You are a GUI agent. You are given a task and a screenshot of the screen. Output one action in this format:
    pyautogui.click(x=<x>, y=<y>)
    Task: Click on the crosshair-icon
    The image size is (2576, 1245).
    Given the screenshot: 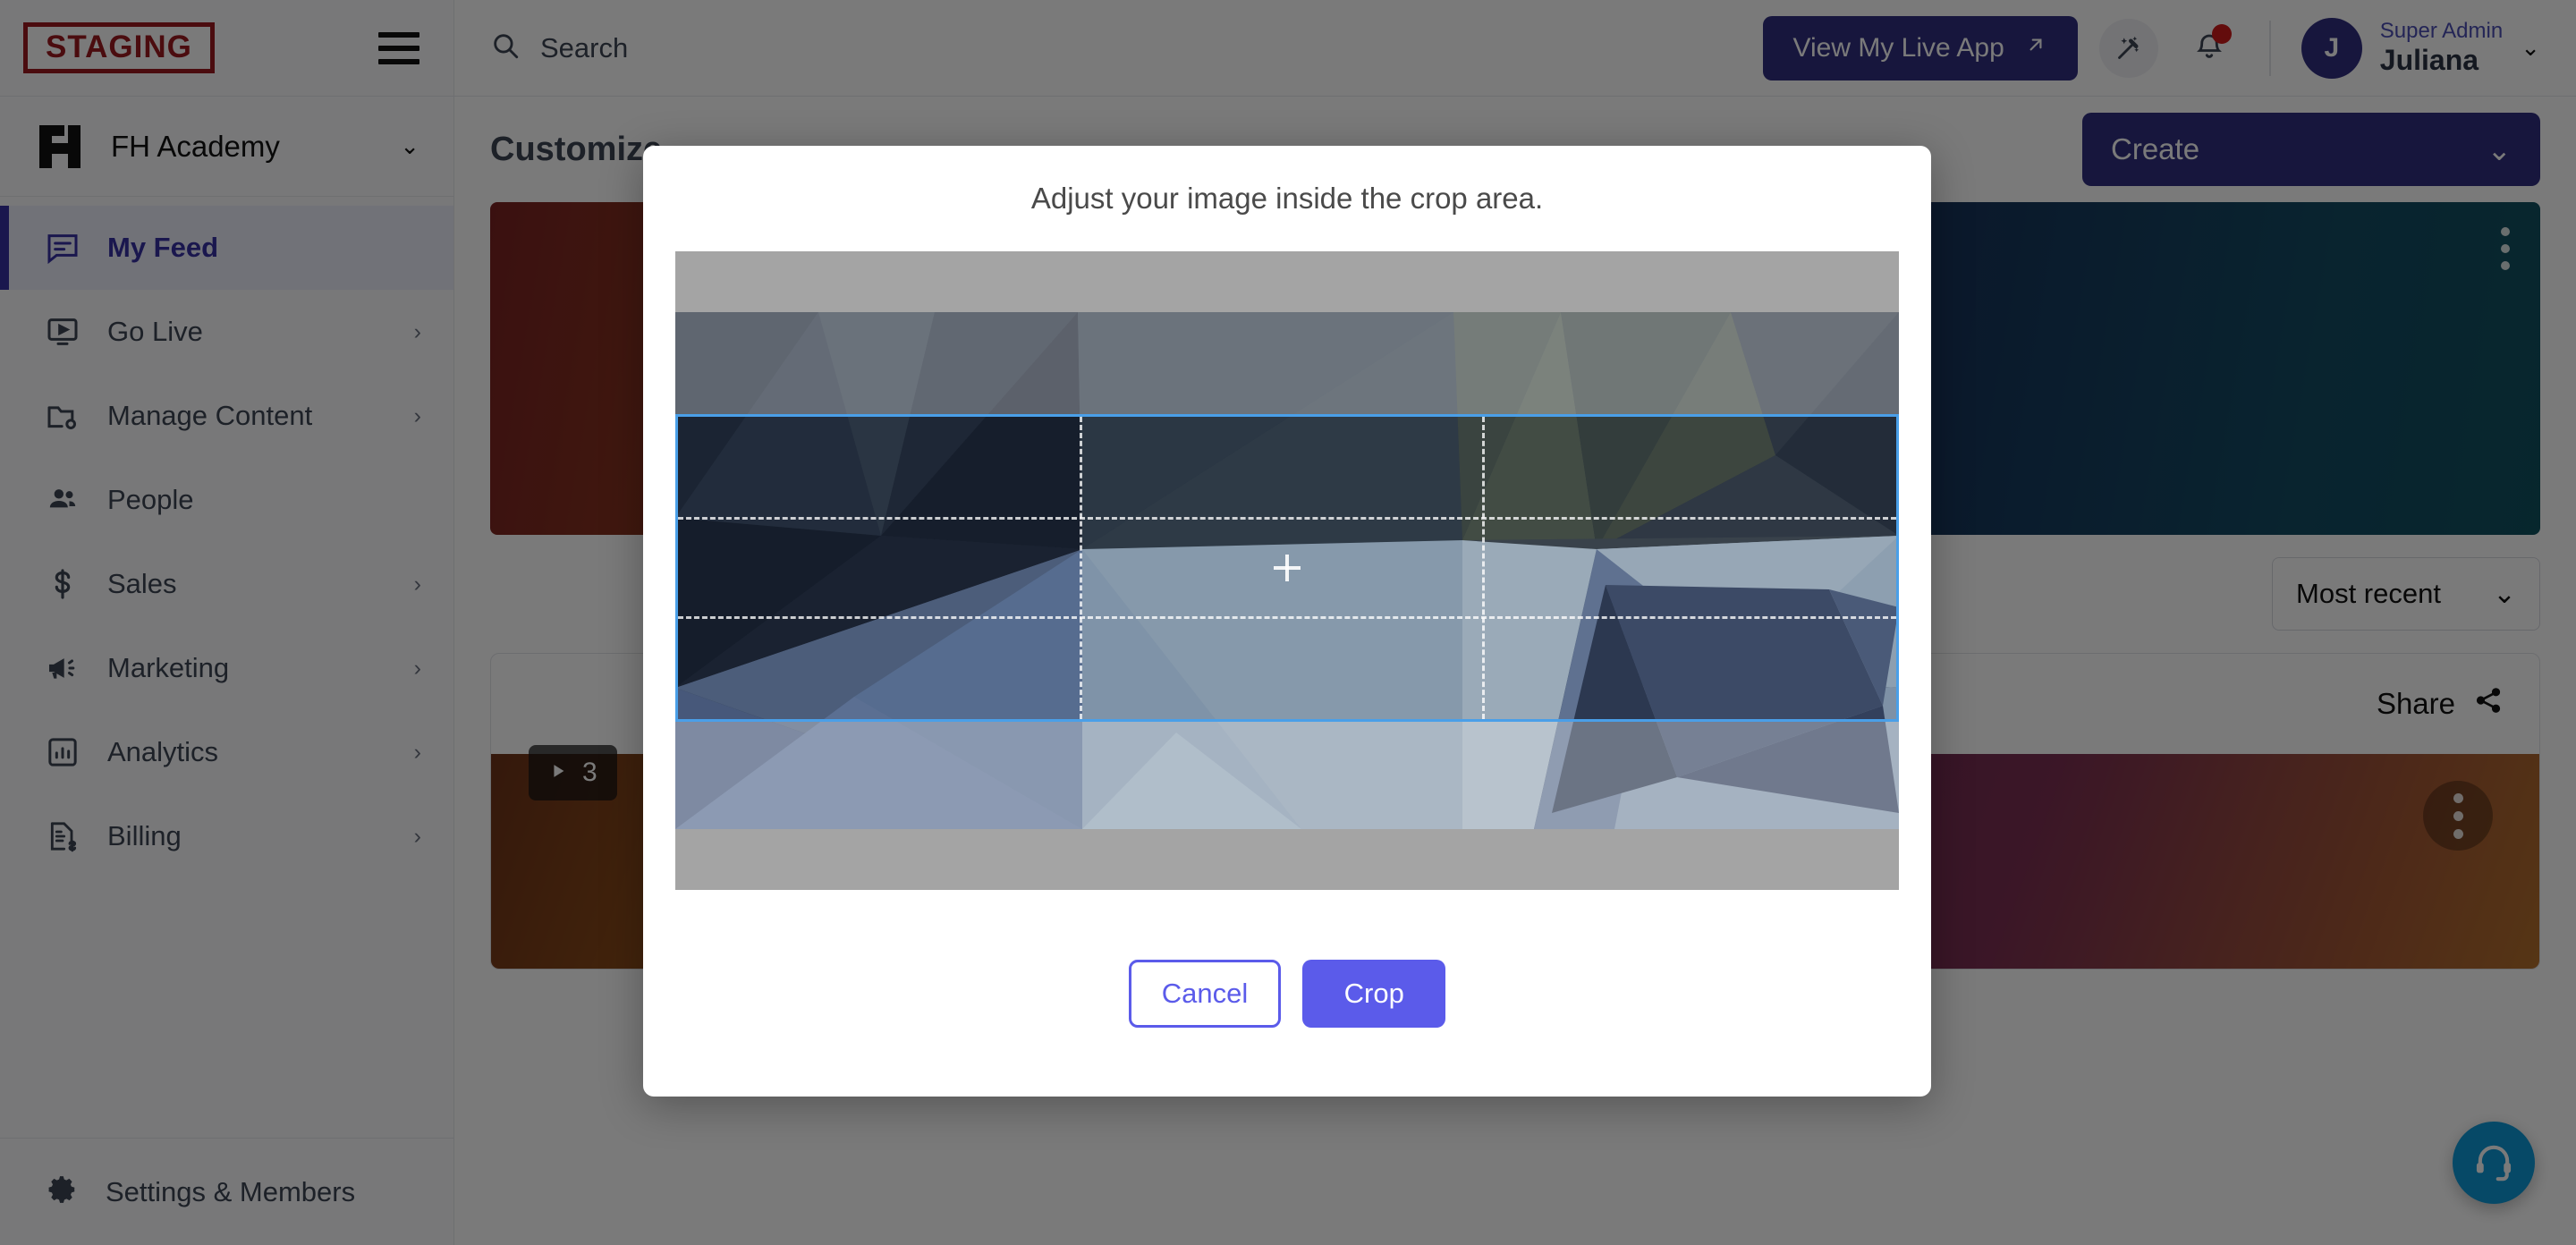 What is the action you would take?
    pyautogui.click(x=1287, y=568)
    